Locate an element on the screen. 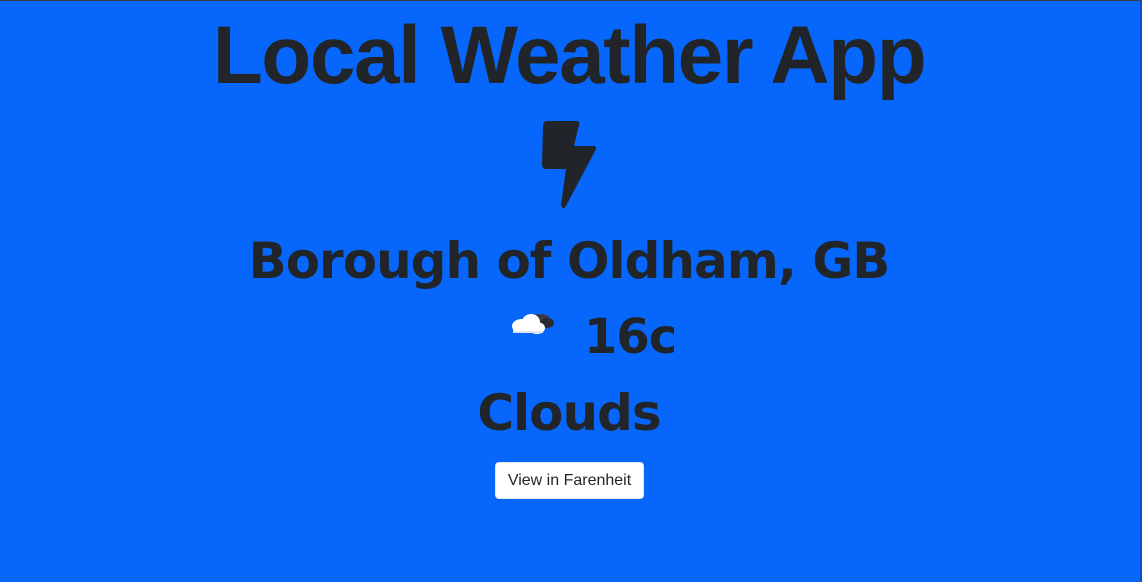  page-title: Local Weather App is located at coordinates (569, 55).